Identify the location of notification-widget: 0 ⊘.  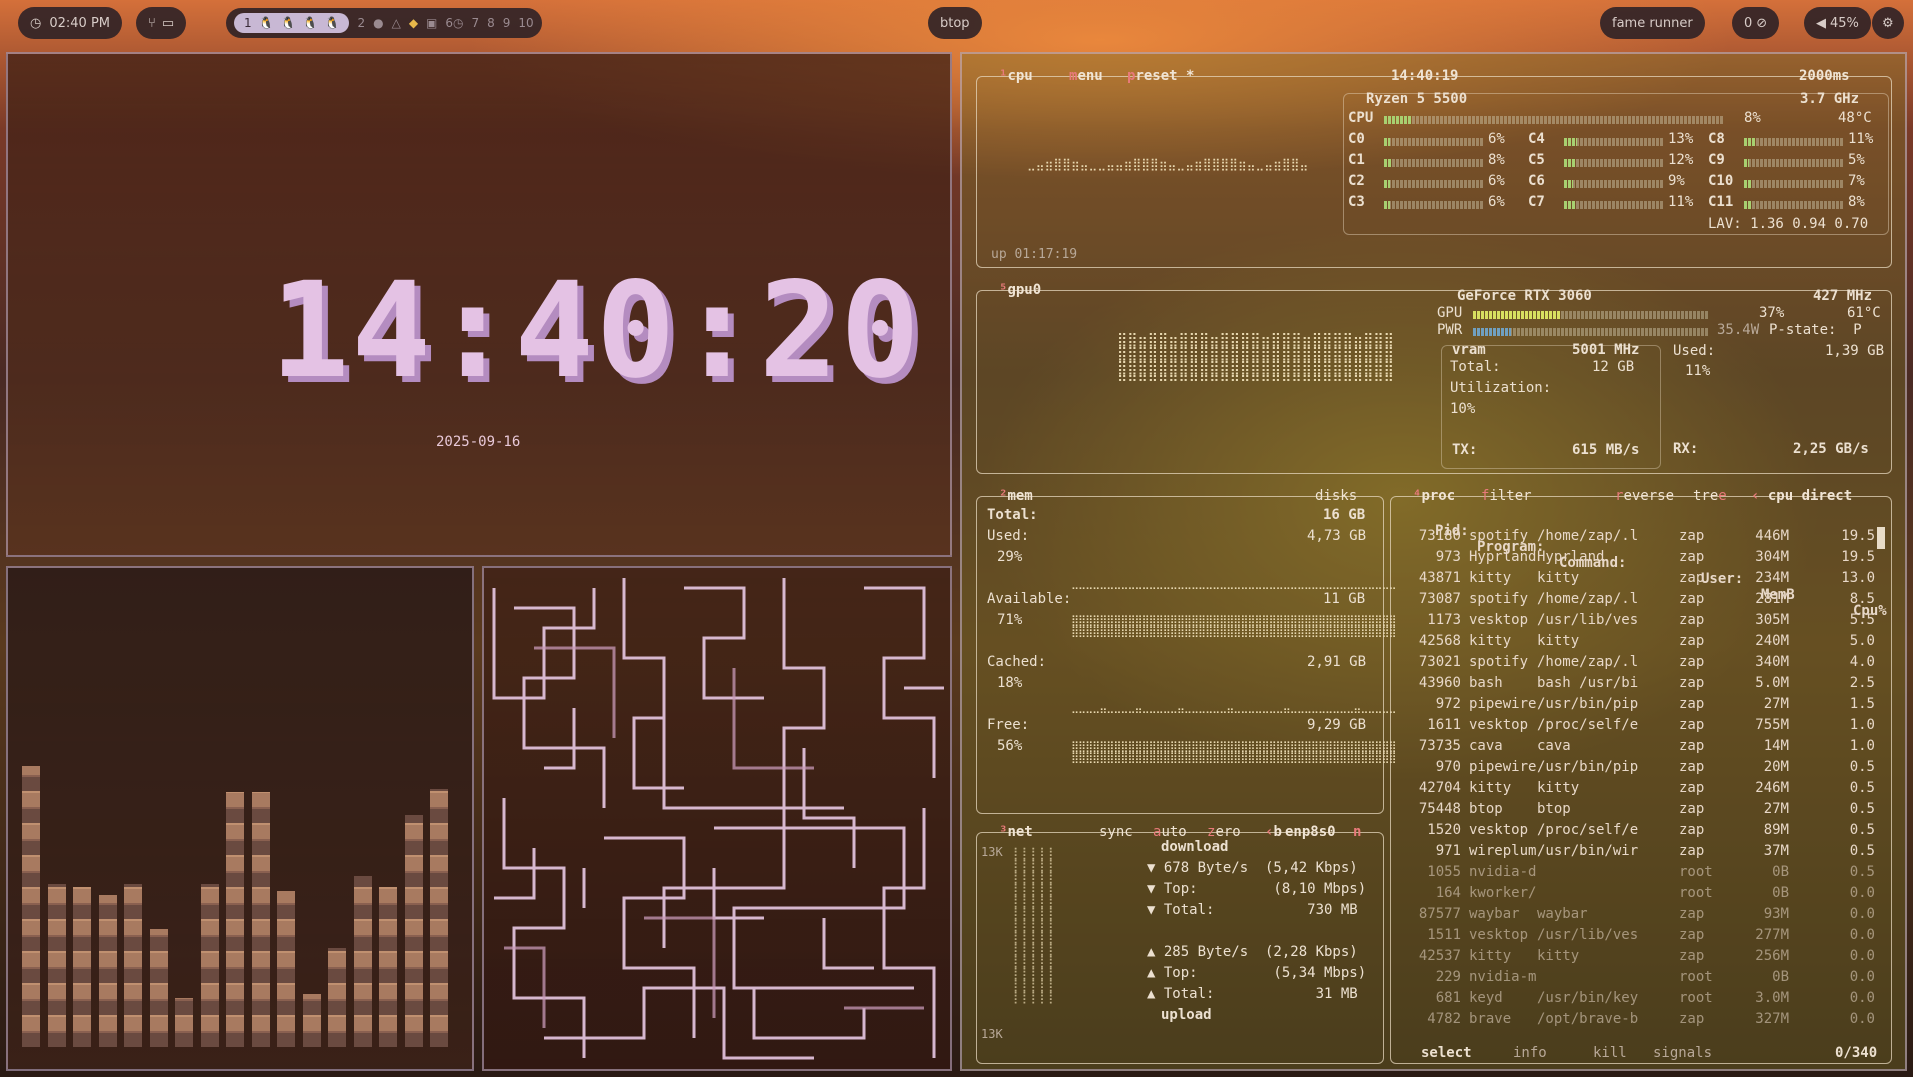
(1756, 23).